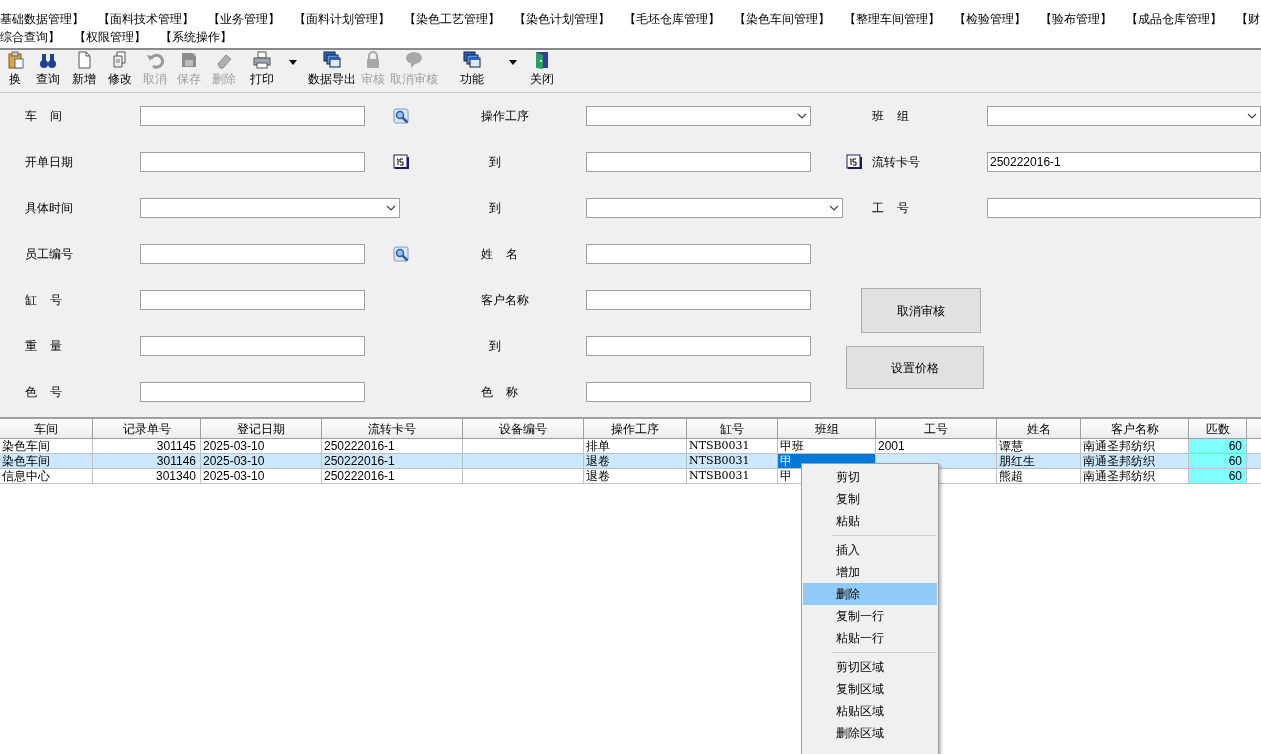 The image size is (1261, 754). What do you see at coordinates (915, 367) in the screenshot?
I see `action-button: 设置价格` at bounding box center [915, 367].